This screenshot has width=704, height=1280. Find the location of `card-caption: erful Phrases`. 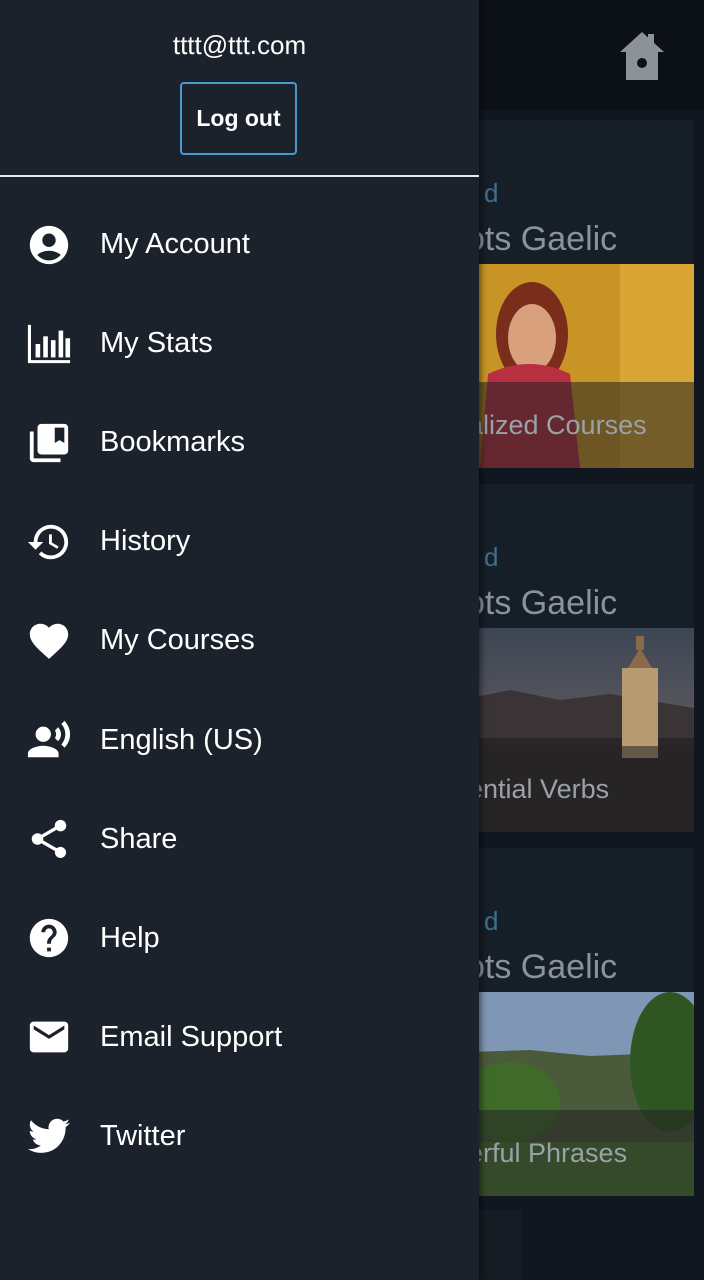

card-caption: erful Phrases is located at coordinates (549, 1153).